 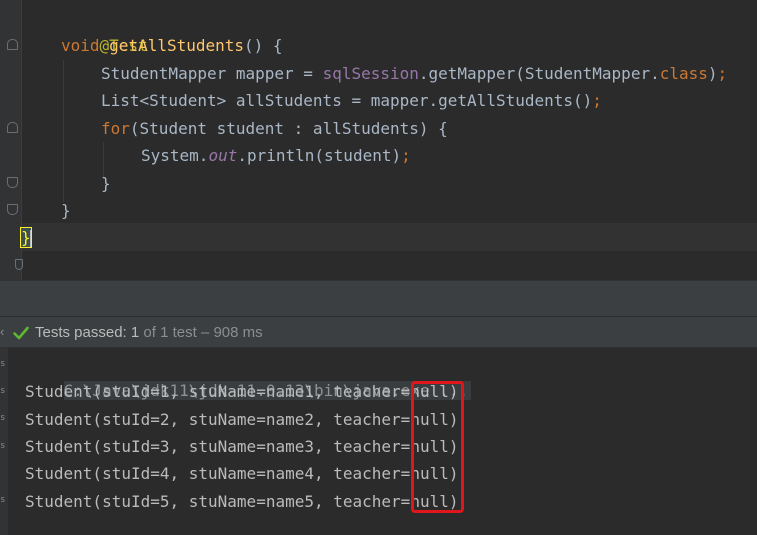 I want to click on method-name: getAllStudents, so click(x=177, y=45).